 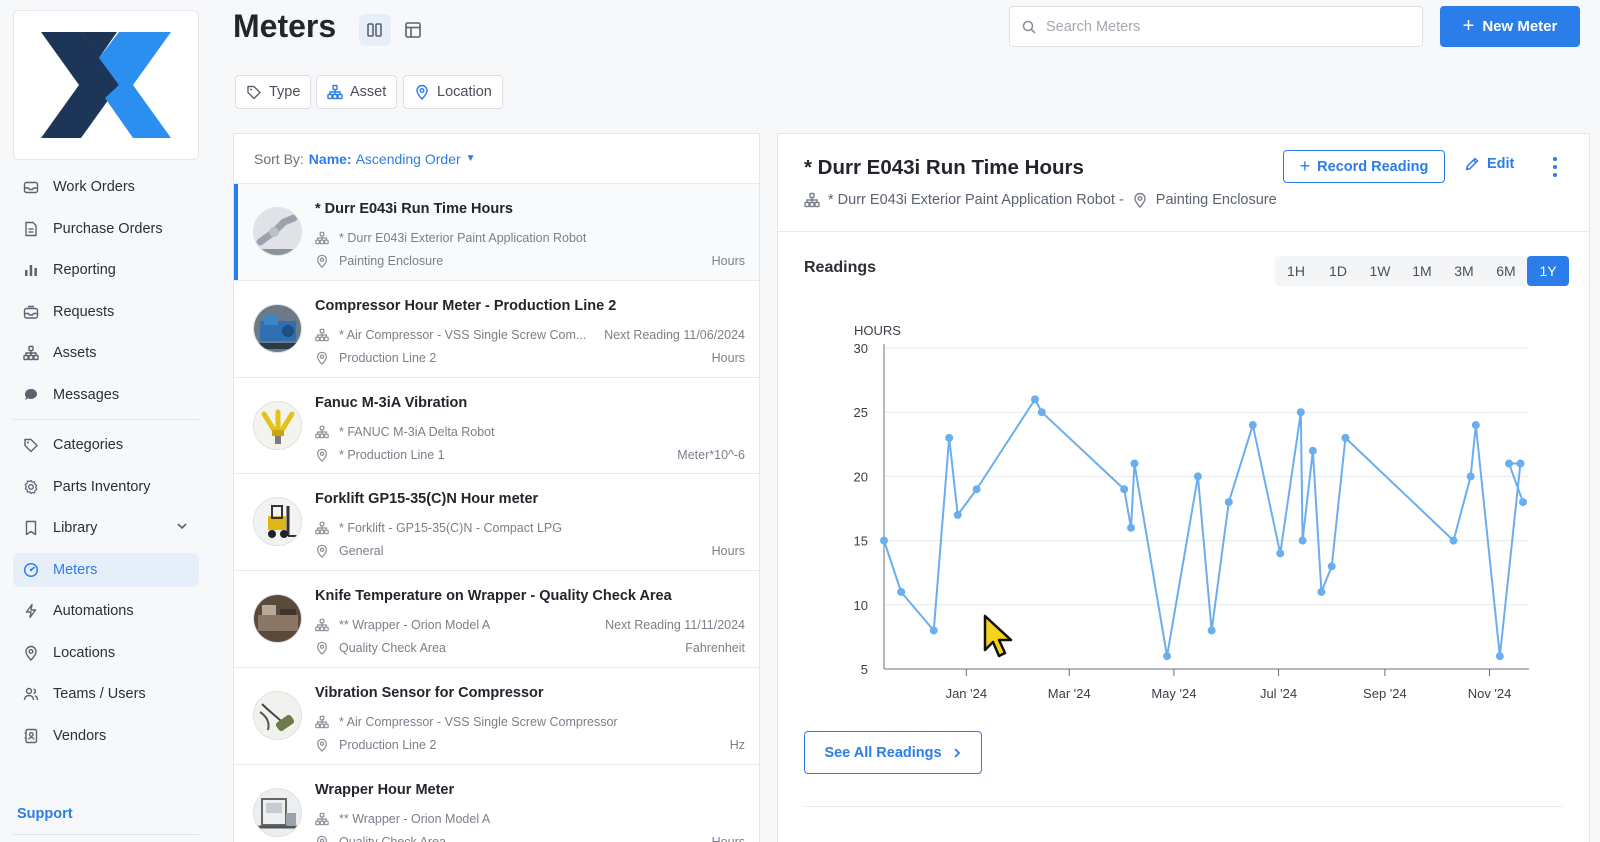 What do you see at coordinates (1364, 166) in the screenshot?
I see `record-reading-button: + Record Reading` at bounding box center [1364, 166].